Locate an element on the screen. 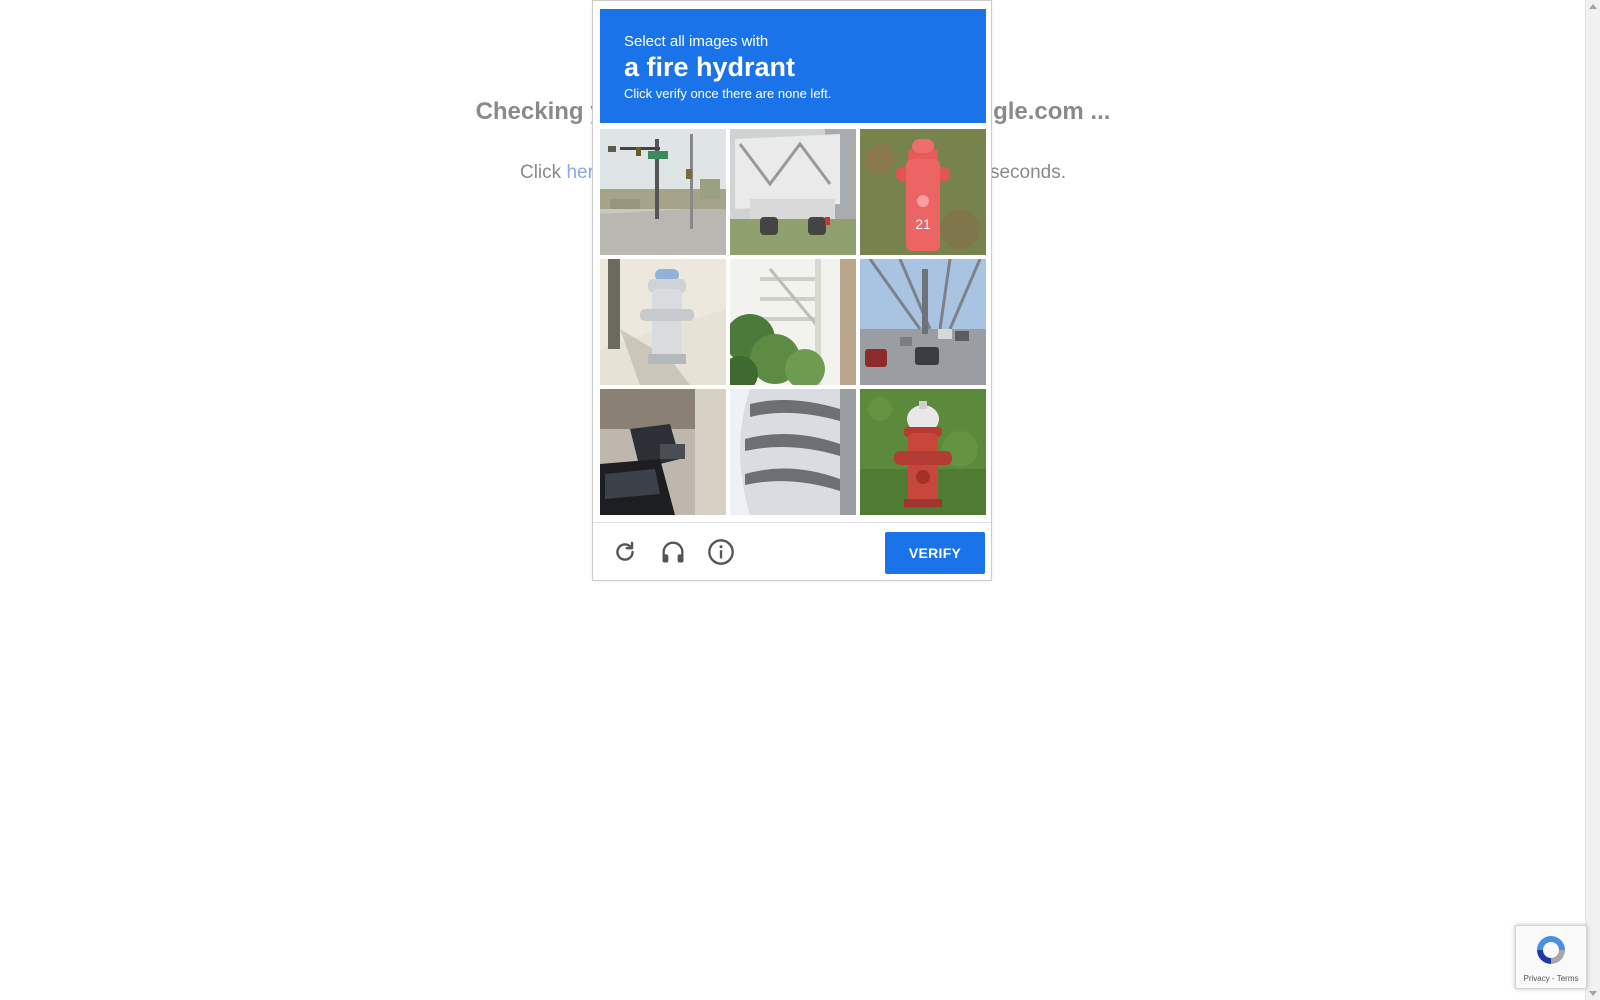 Image resolution: width=1600 pixels, height=1000 pixels. scooter-image is located at coordinates (663, 452).